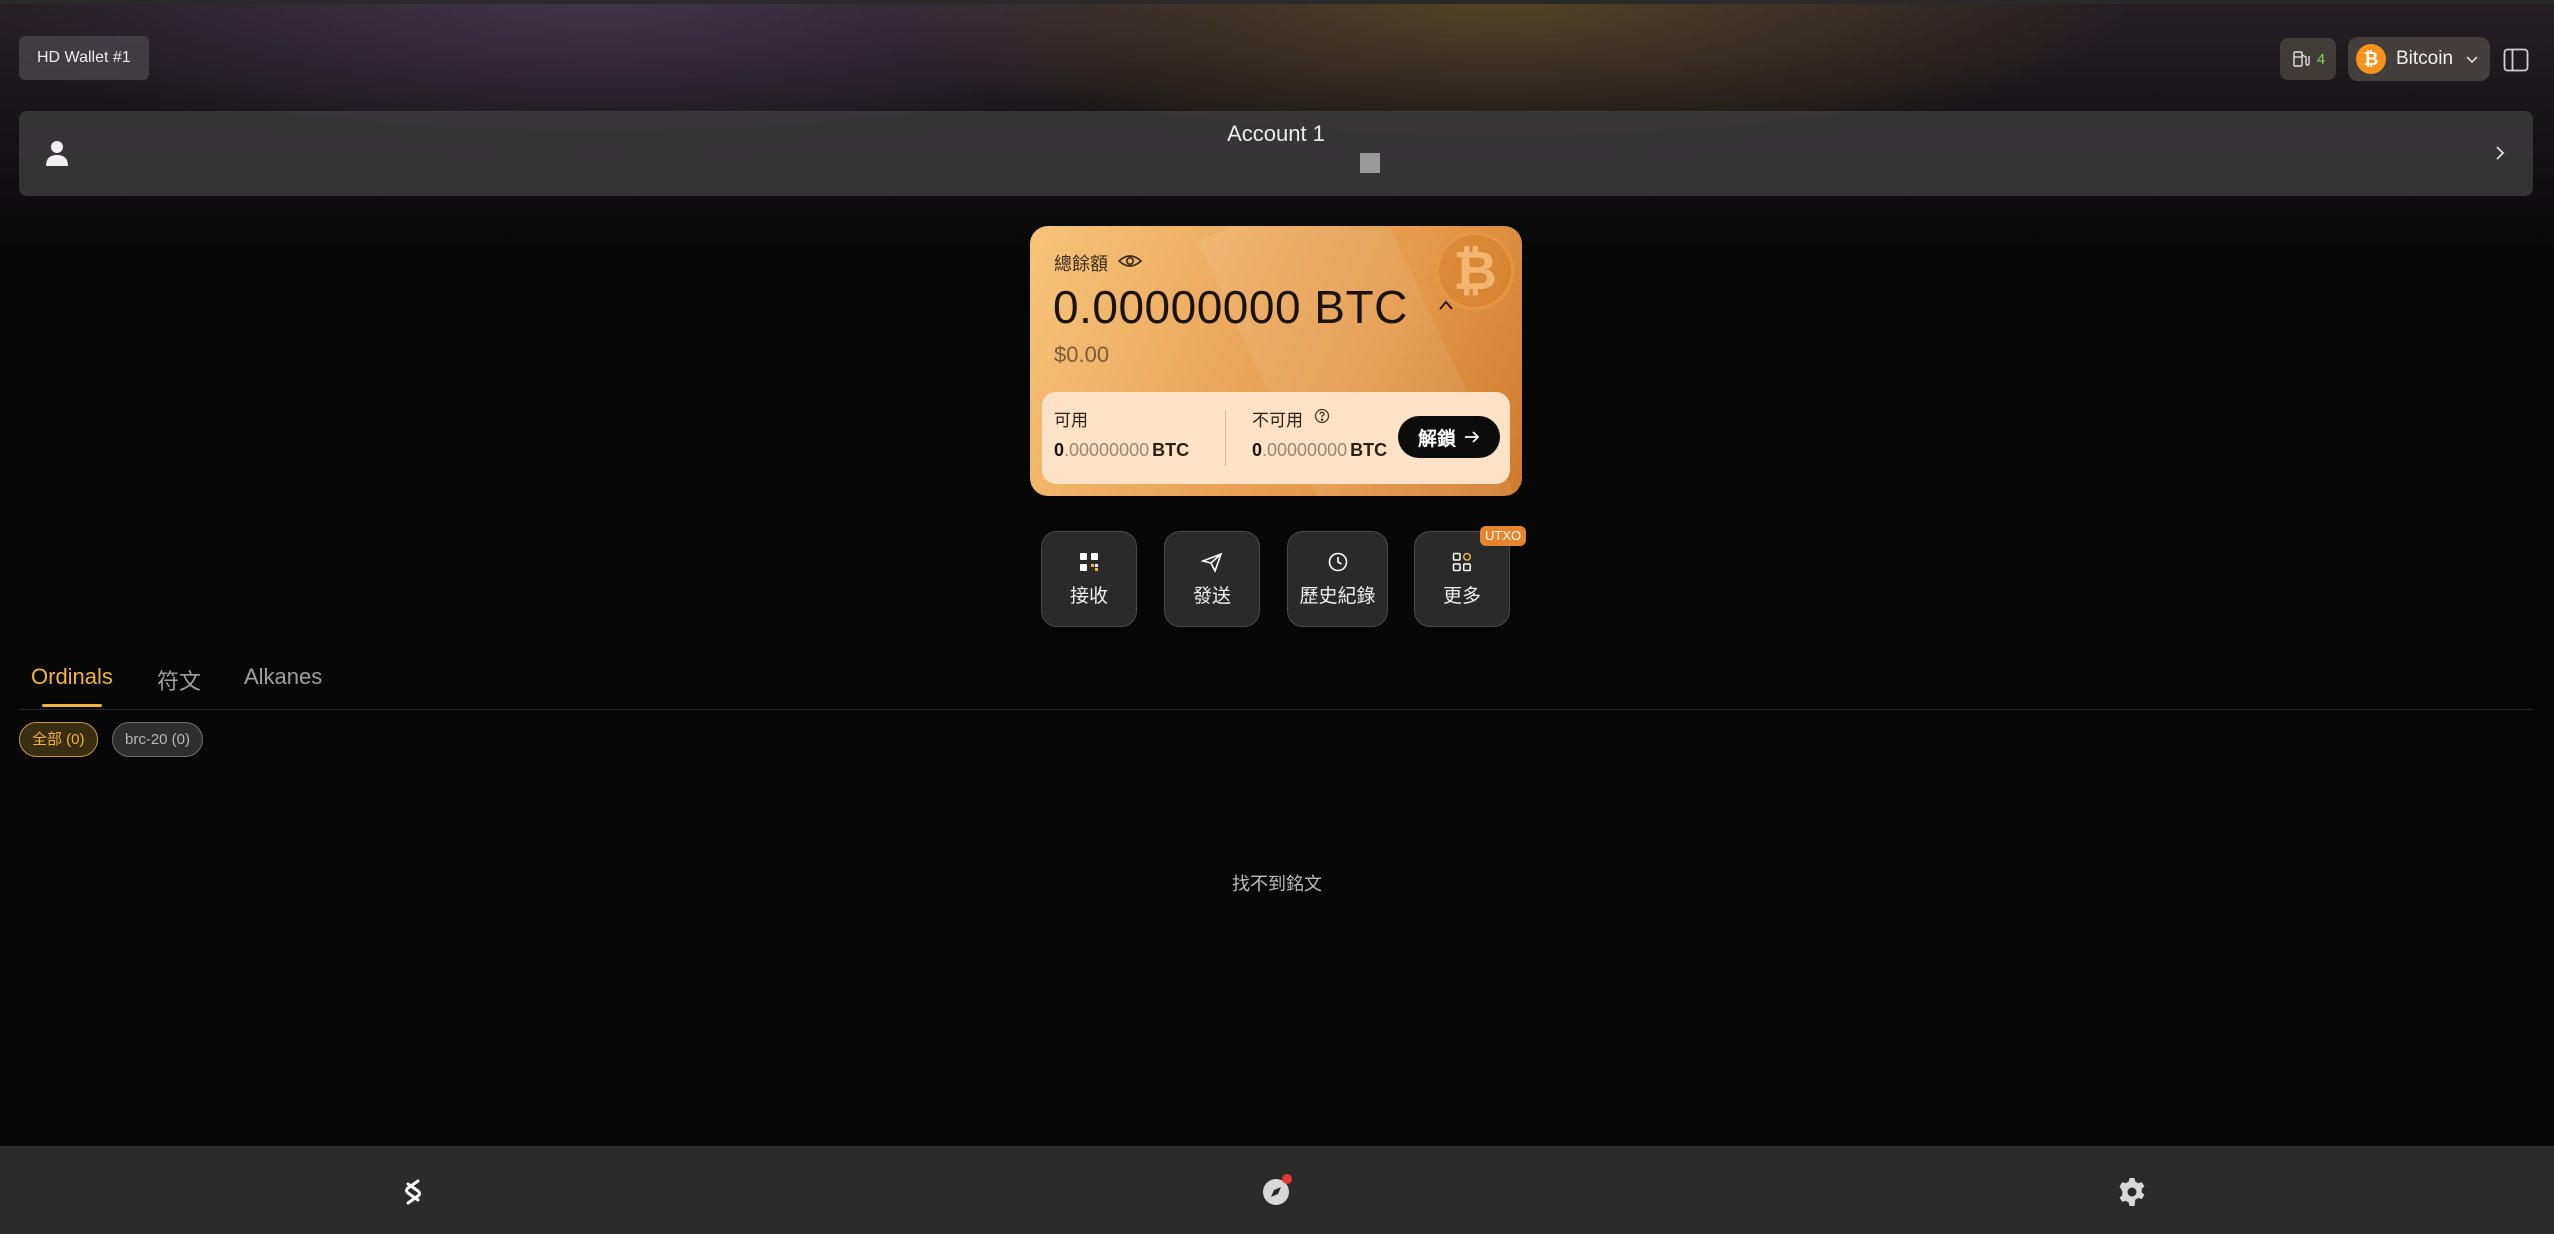 The image size is (2554, 1234). What do you see at coordinates (2425, 58) in the screenshot?
I see `network-name: Bitcoin` at bounding box center [2425, 58].